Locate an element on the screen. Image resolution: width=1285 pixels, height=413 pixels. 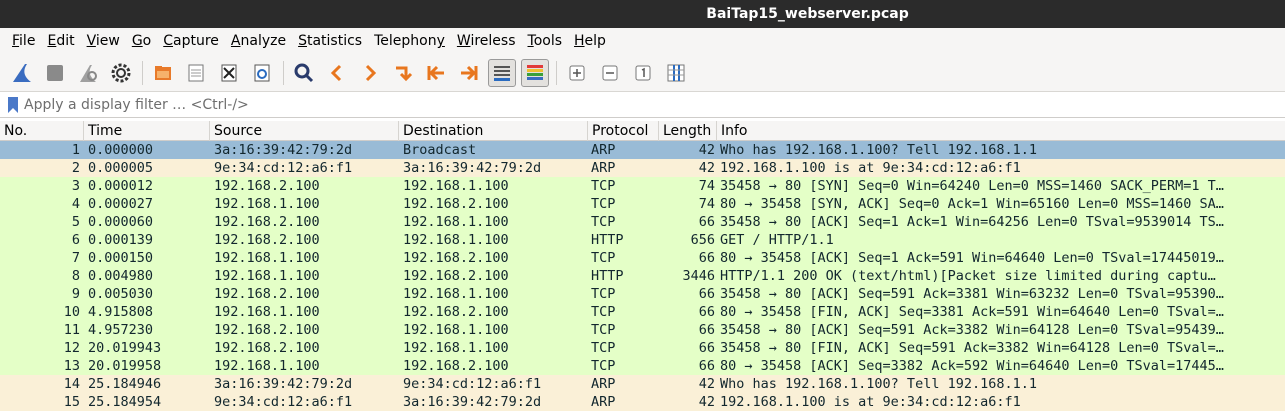
menu-edit: Edit is located at coordinates (60, 41).